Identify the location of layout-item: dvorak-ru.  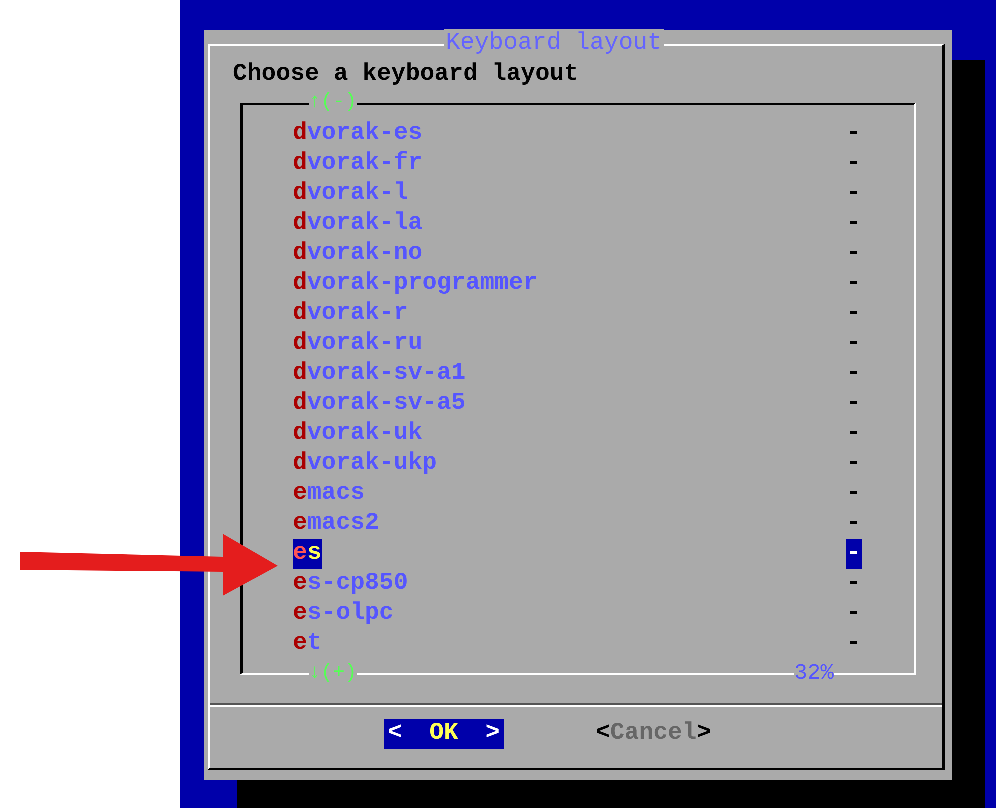
(358, 344).